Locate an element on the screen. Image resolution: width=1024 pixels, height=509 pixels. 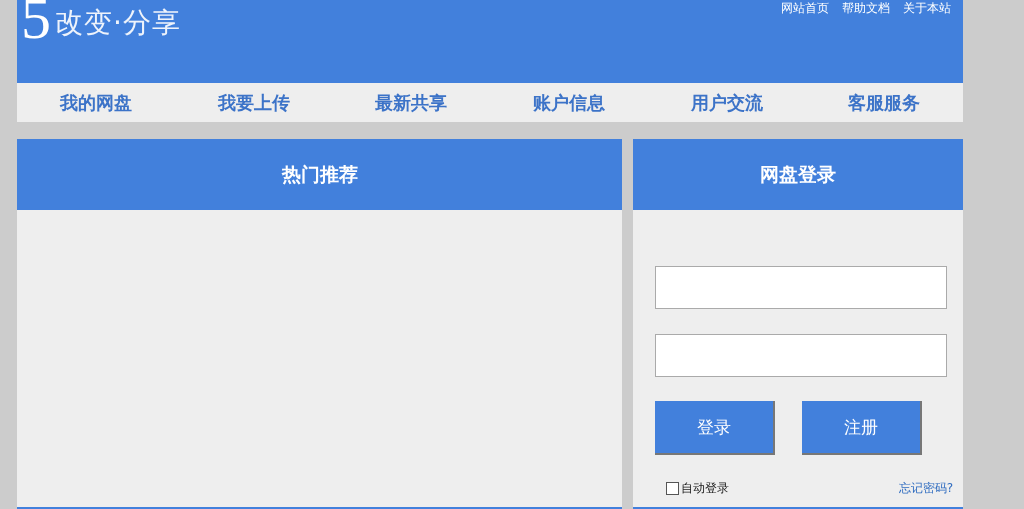
nav-item: 账户信息 is located at coordinates (569, 102).